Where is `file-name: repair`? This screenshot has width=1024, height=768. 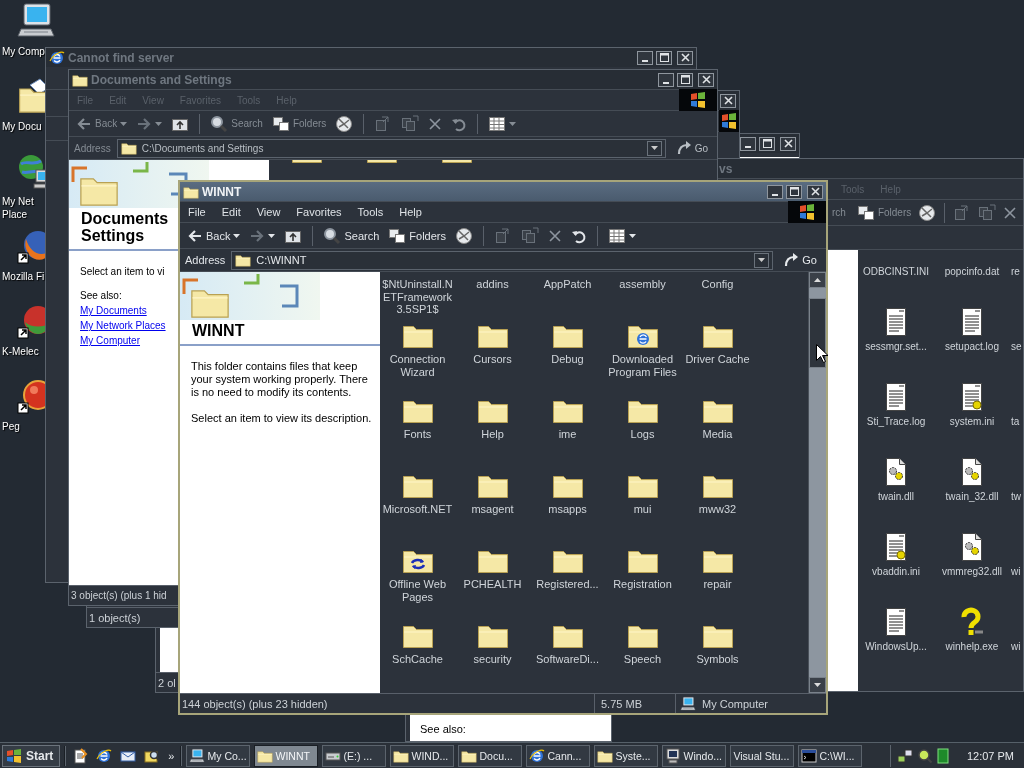
file-name: repair is located at coordinates (717, 584).